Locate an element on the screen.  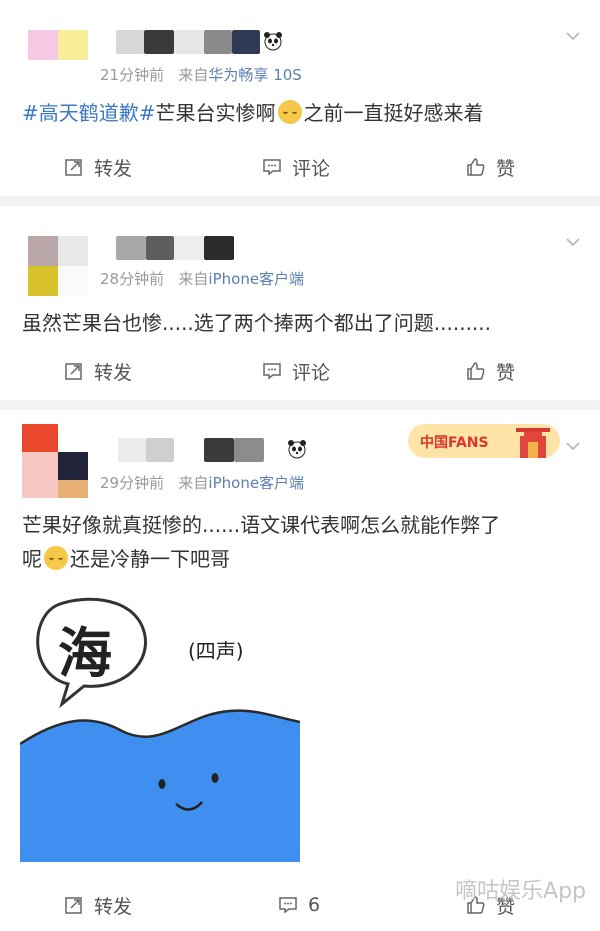
post-text: #高天鹤道歉#芒果台实惨啊 之前一直挺好感来着 is located at coordinates (300, 113).